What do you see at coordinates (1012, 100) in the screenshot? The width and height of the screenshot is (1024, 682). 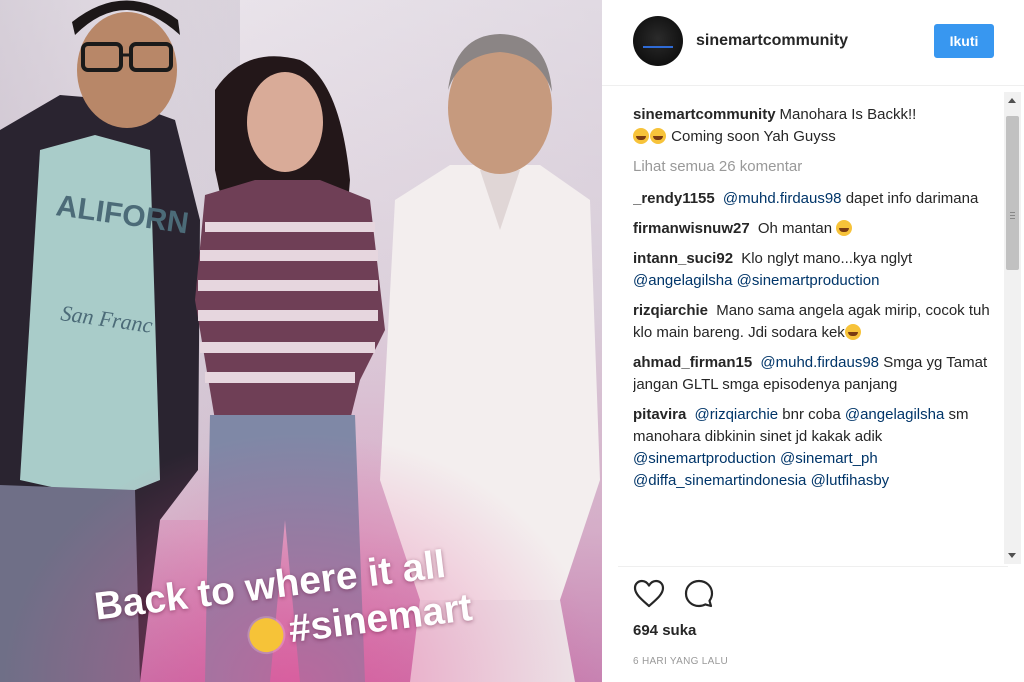 I see `scroll-up-arrow-icon` at bounding box center [1012, 100].